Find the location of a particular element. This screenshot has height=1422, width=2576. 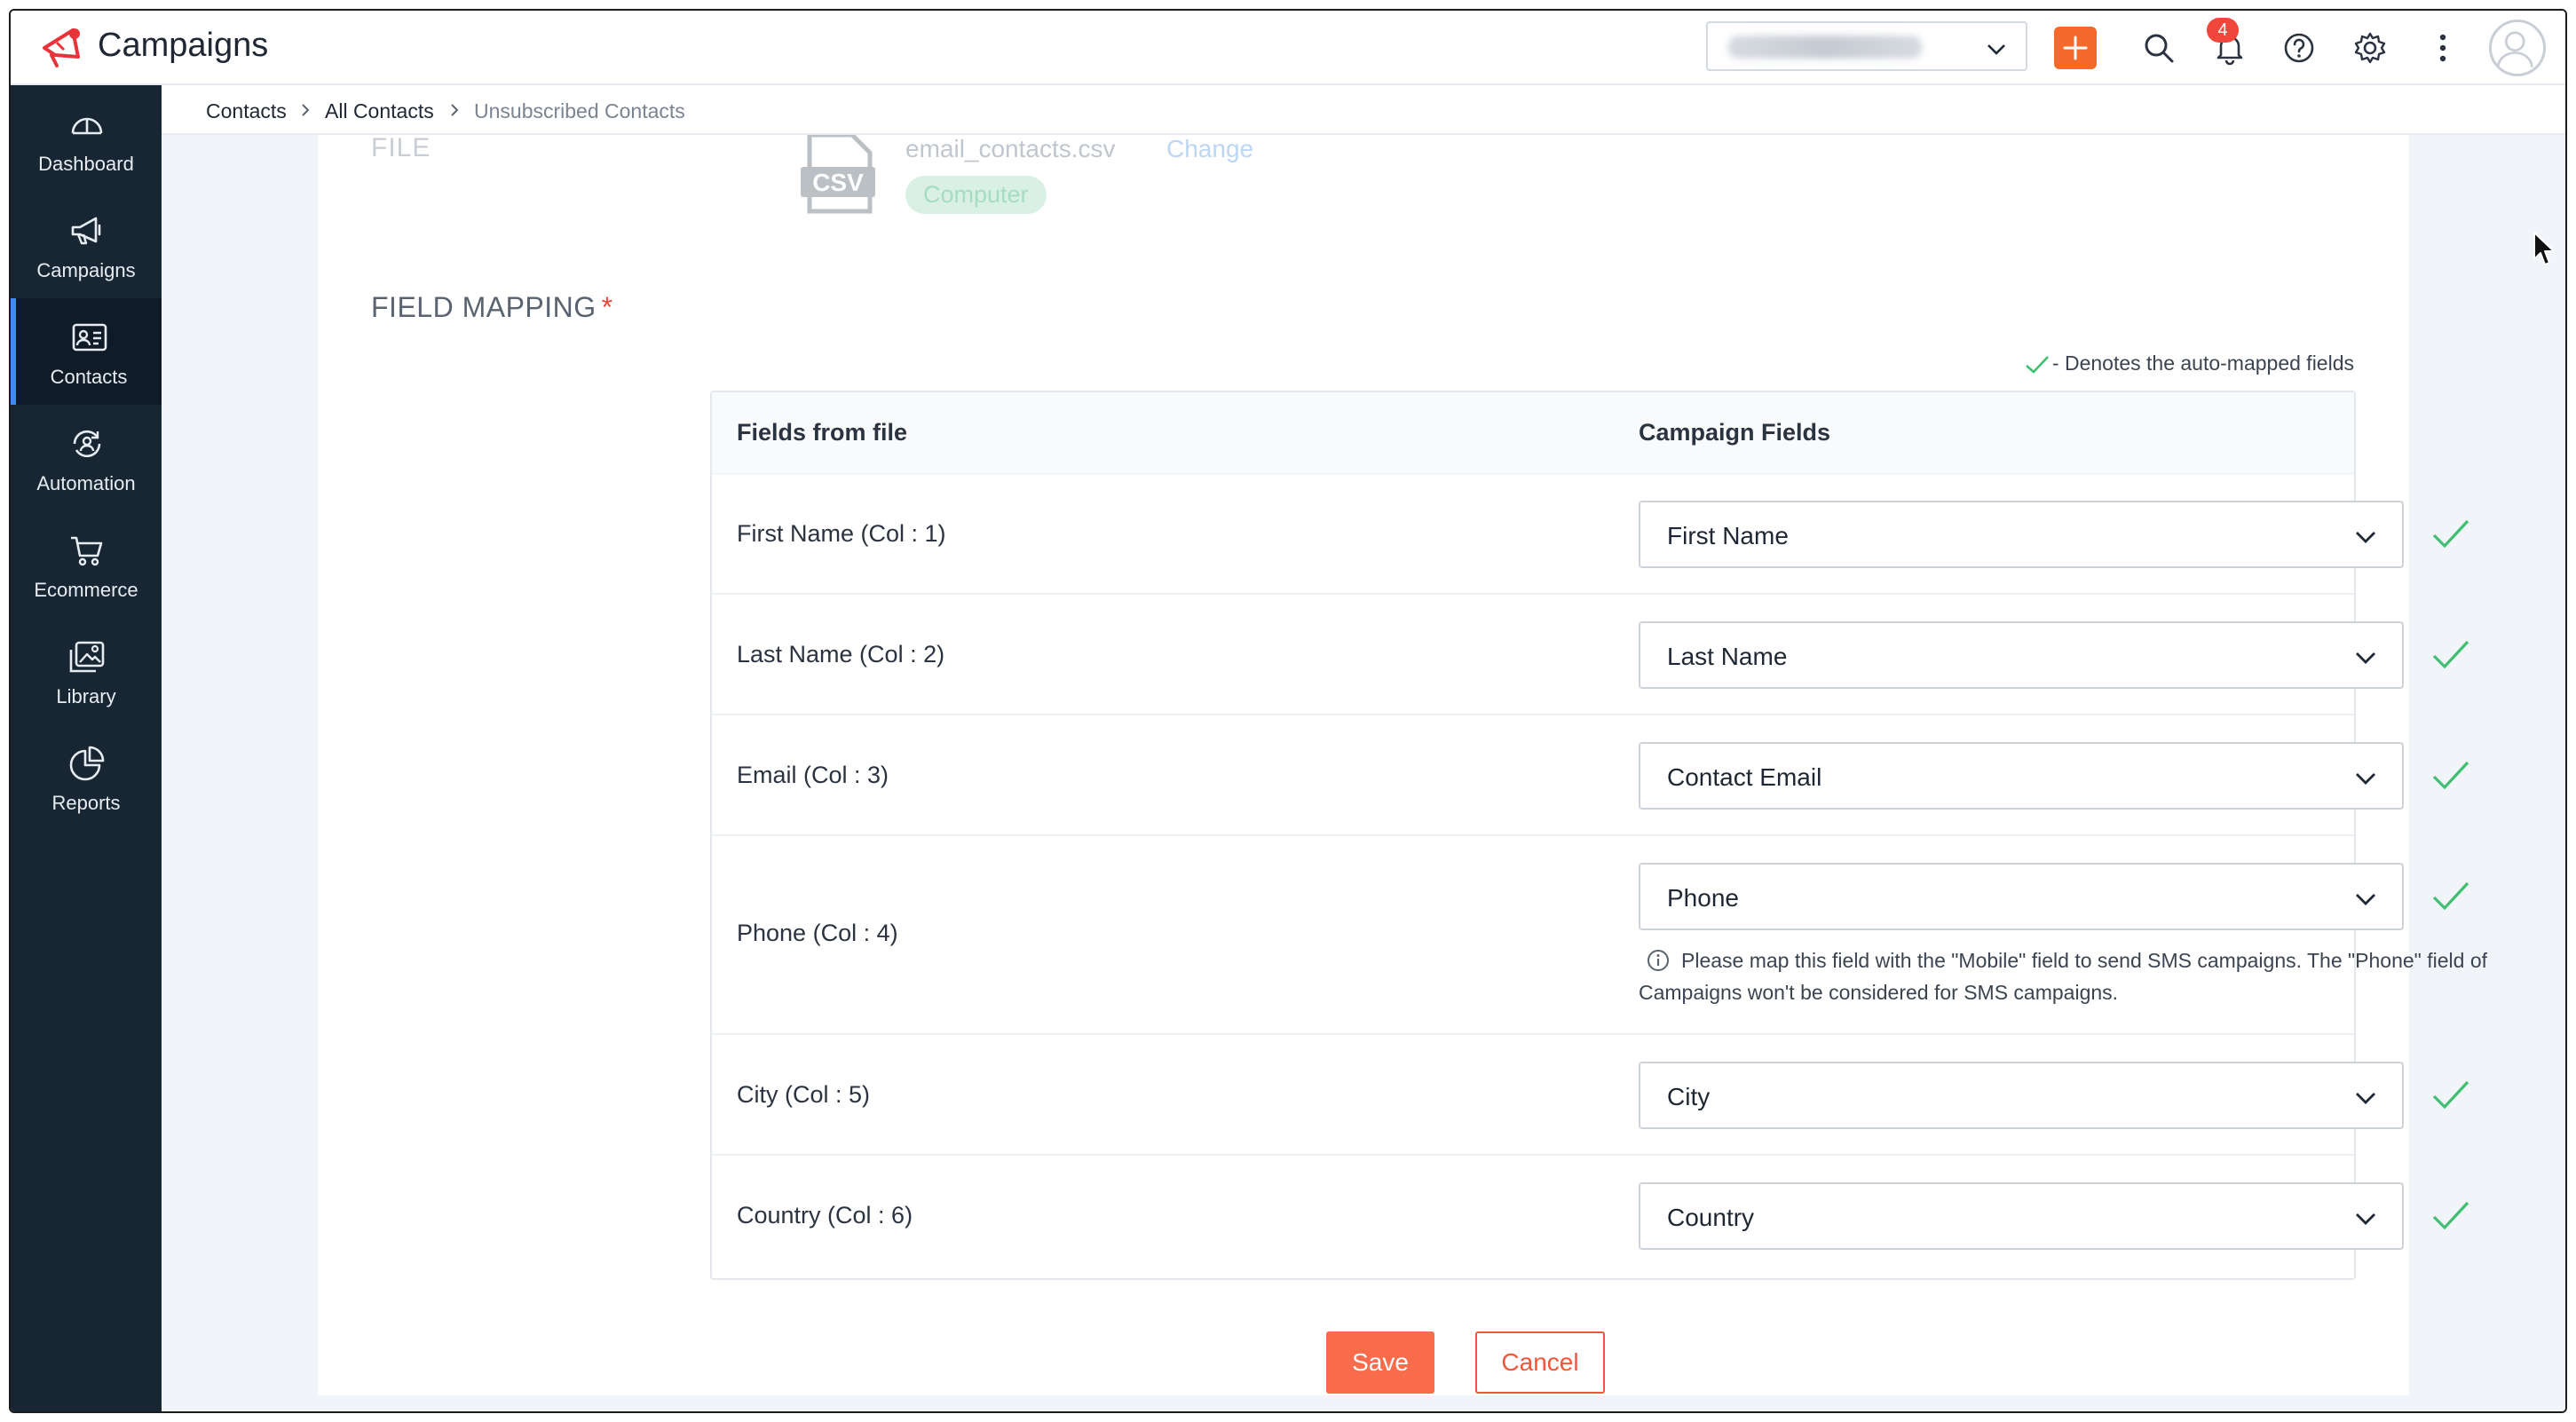

sidebar-item-library: Library is located at coordinates (86, 671).